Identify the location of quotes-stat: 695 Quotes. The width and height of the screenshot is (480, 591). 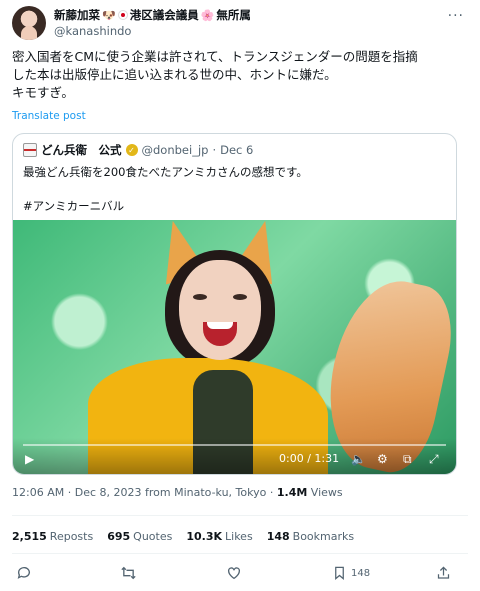
(139, 536).